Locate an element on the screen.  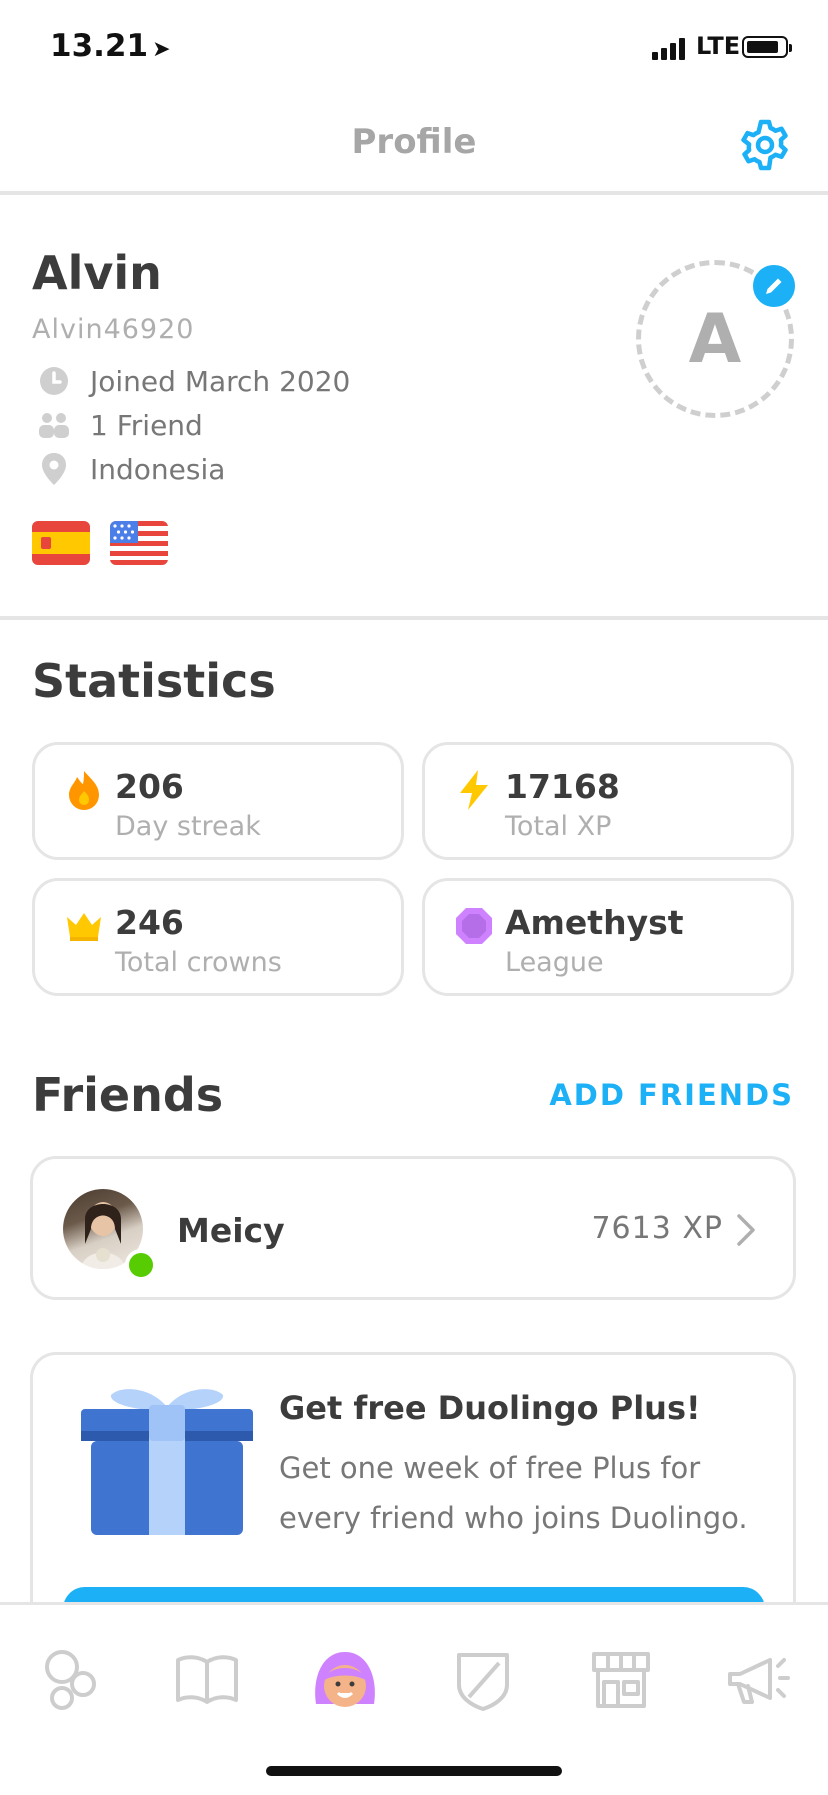
location-row: Indonesia is located at coordinates (131, 469).